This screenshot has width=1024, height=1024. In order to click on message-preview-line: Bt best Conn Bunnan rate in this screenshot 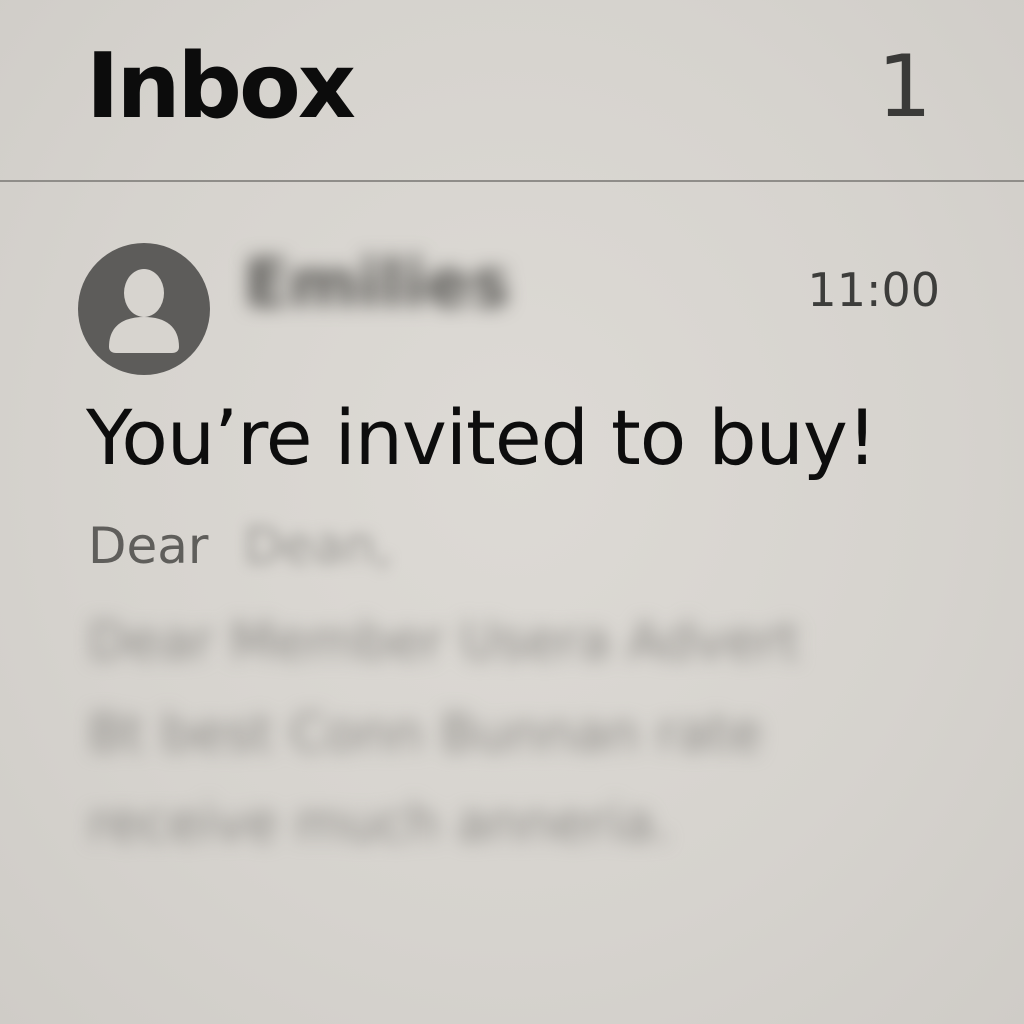, I will do `click(425, 734)`.